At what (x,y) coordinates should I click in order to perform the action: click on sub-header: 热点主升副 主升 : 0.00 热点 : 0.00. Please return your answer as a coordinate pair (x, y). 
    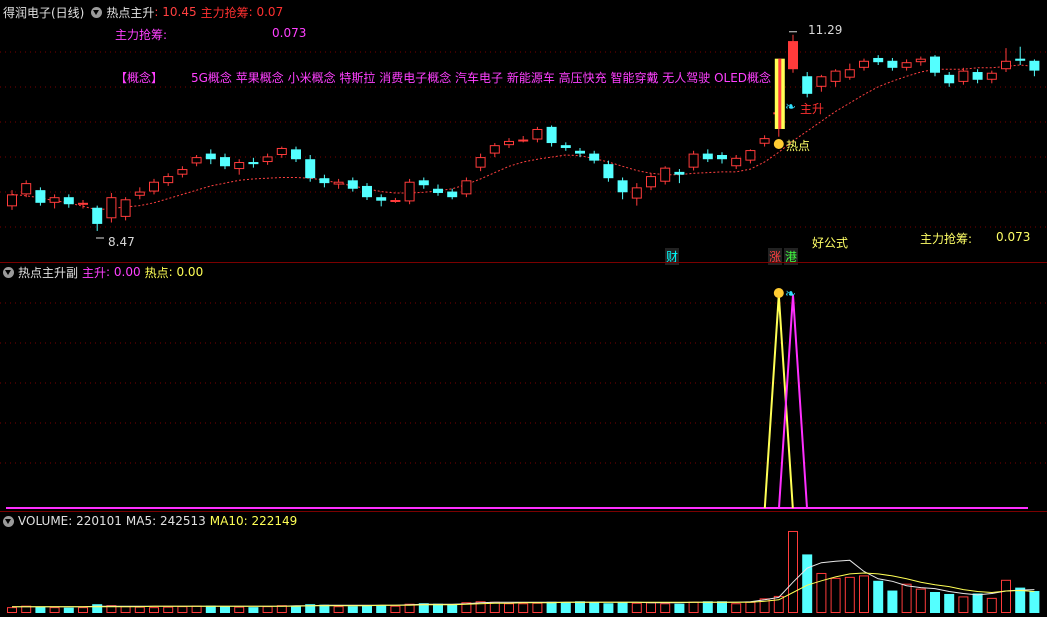
    Looking at the image, I should click on (103, 272).